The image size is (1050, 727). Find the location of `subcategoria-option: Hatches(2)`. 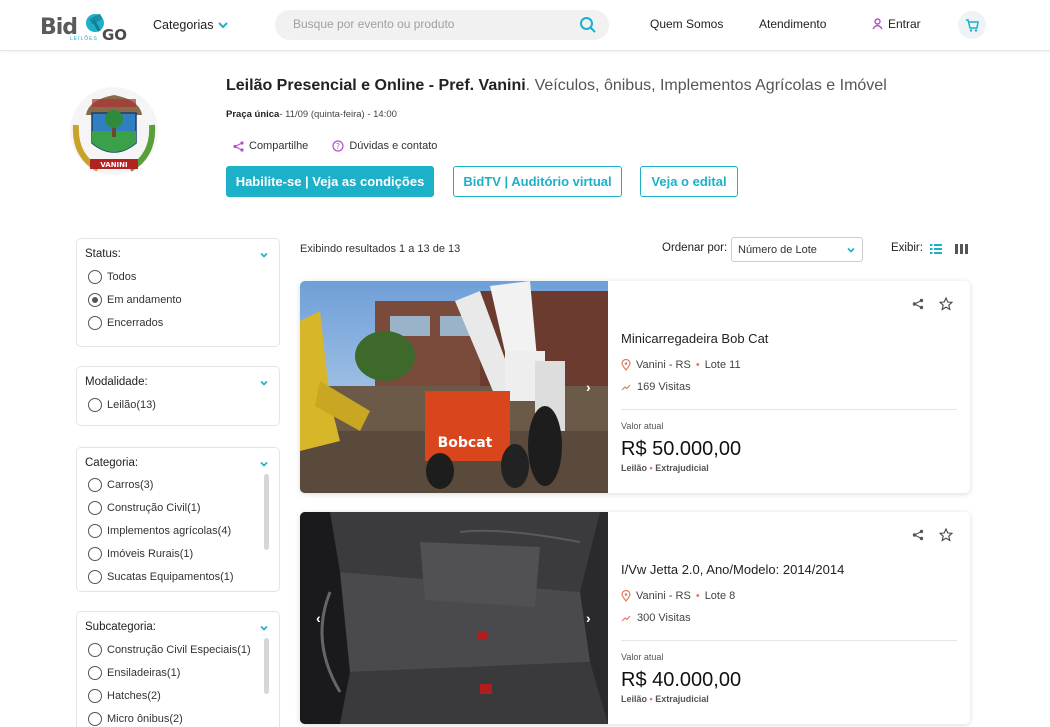

subcategoria-option: Hatches(2) is located at coordinates (124, 696).